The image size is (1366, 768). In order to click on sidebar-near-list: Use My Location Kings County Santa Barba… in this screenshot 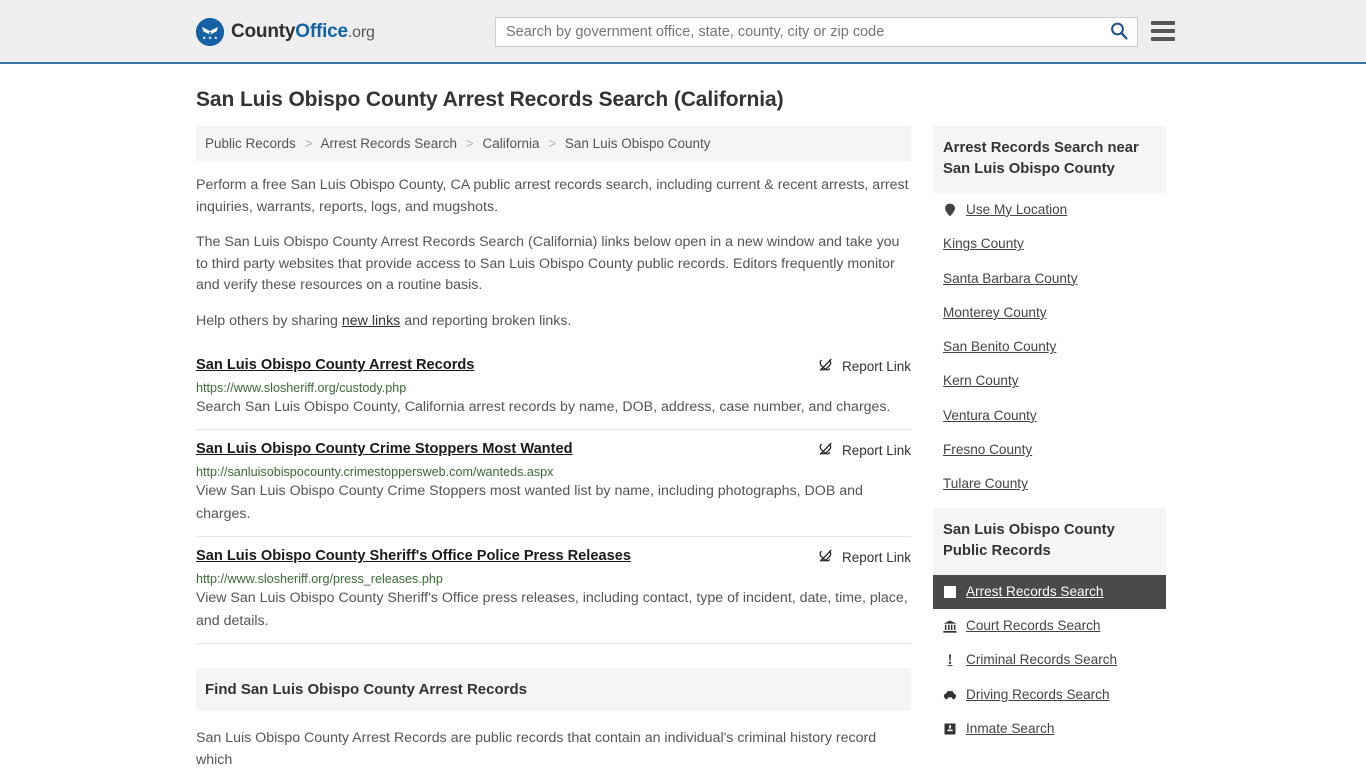, I will do `click(1049, 347)`.